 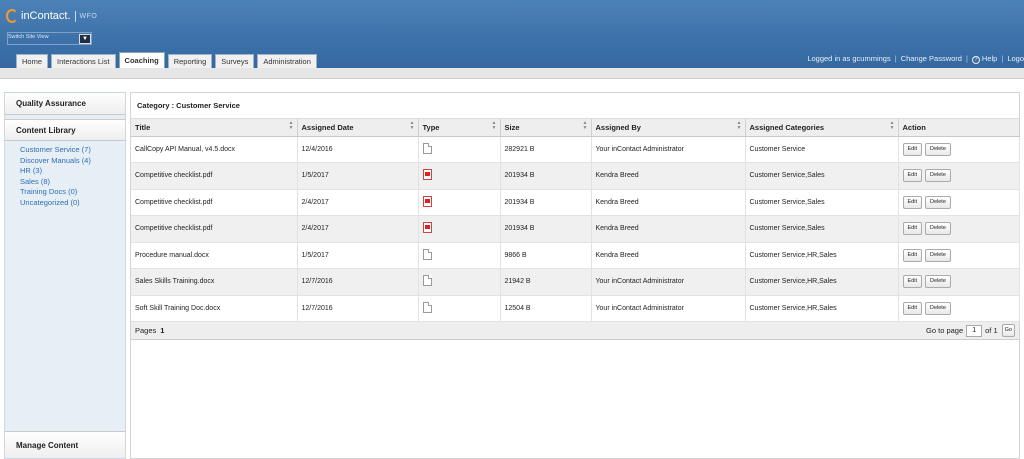 What do you see at coordinates (931, 58) in the screenshot?
I see `change-password-link: Change Password` at bounding box center [931, 58].